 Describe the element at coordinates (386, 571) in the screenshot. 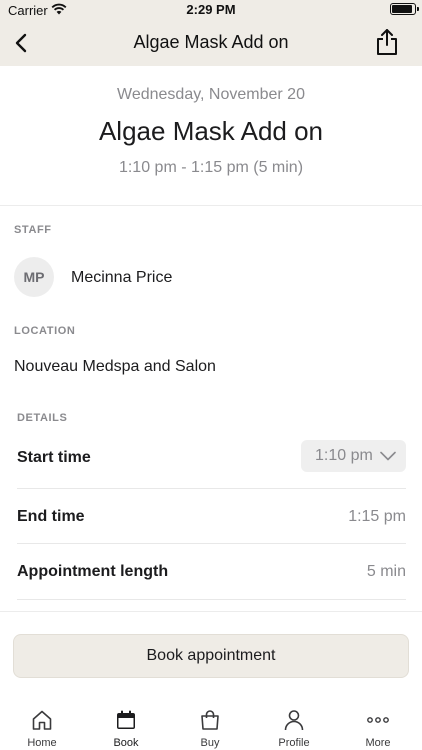

I see `appointment-length-value: 5 min` at that location.